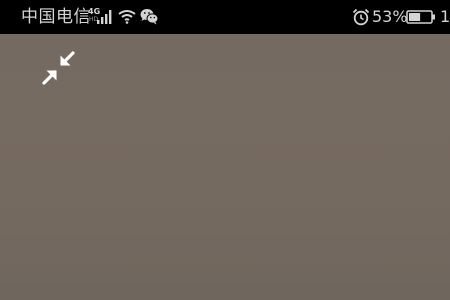 This screenshot has height=300, width=450. I want to click on minimize-icon, so click(58, 68).